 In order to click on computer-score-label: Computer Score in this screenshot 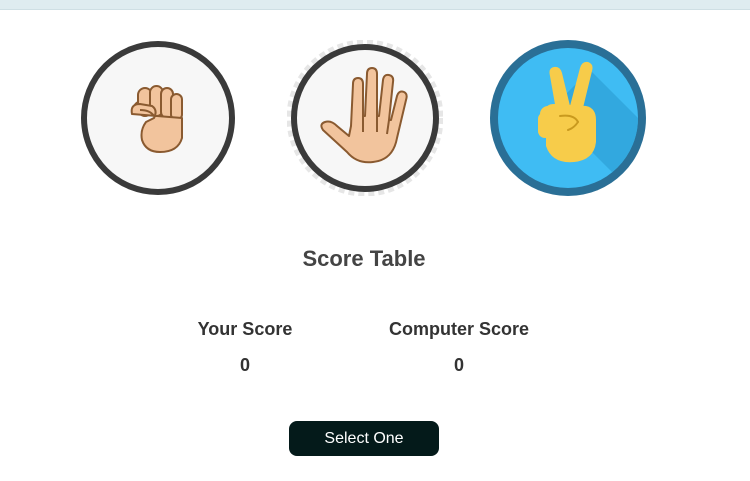, I will do `click(459, 329)`.